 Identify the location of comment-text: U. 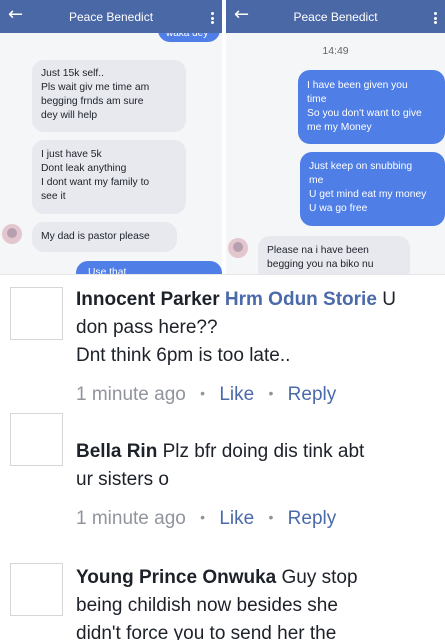
(389, 299).